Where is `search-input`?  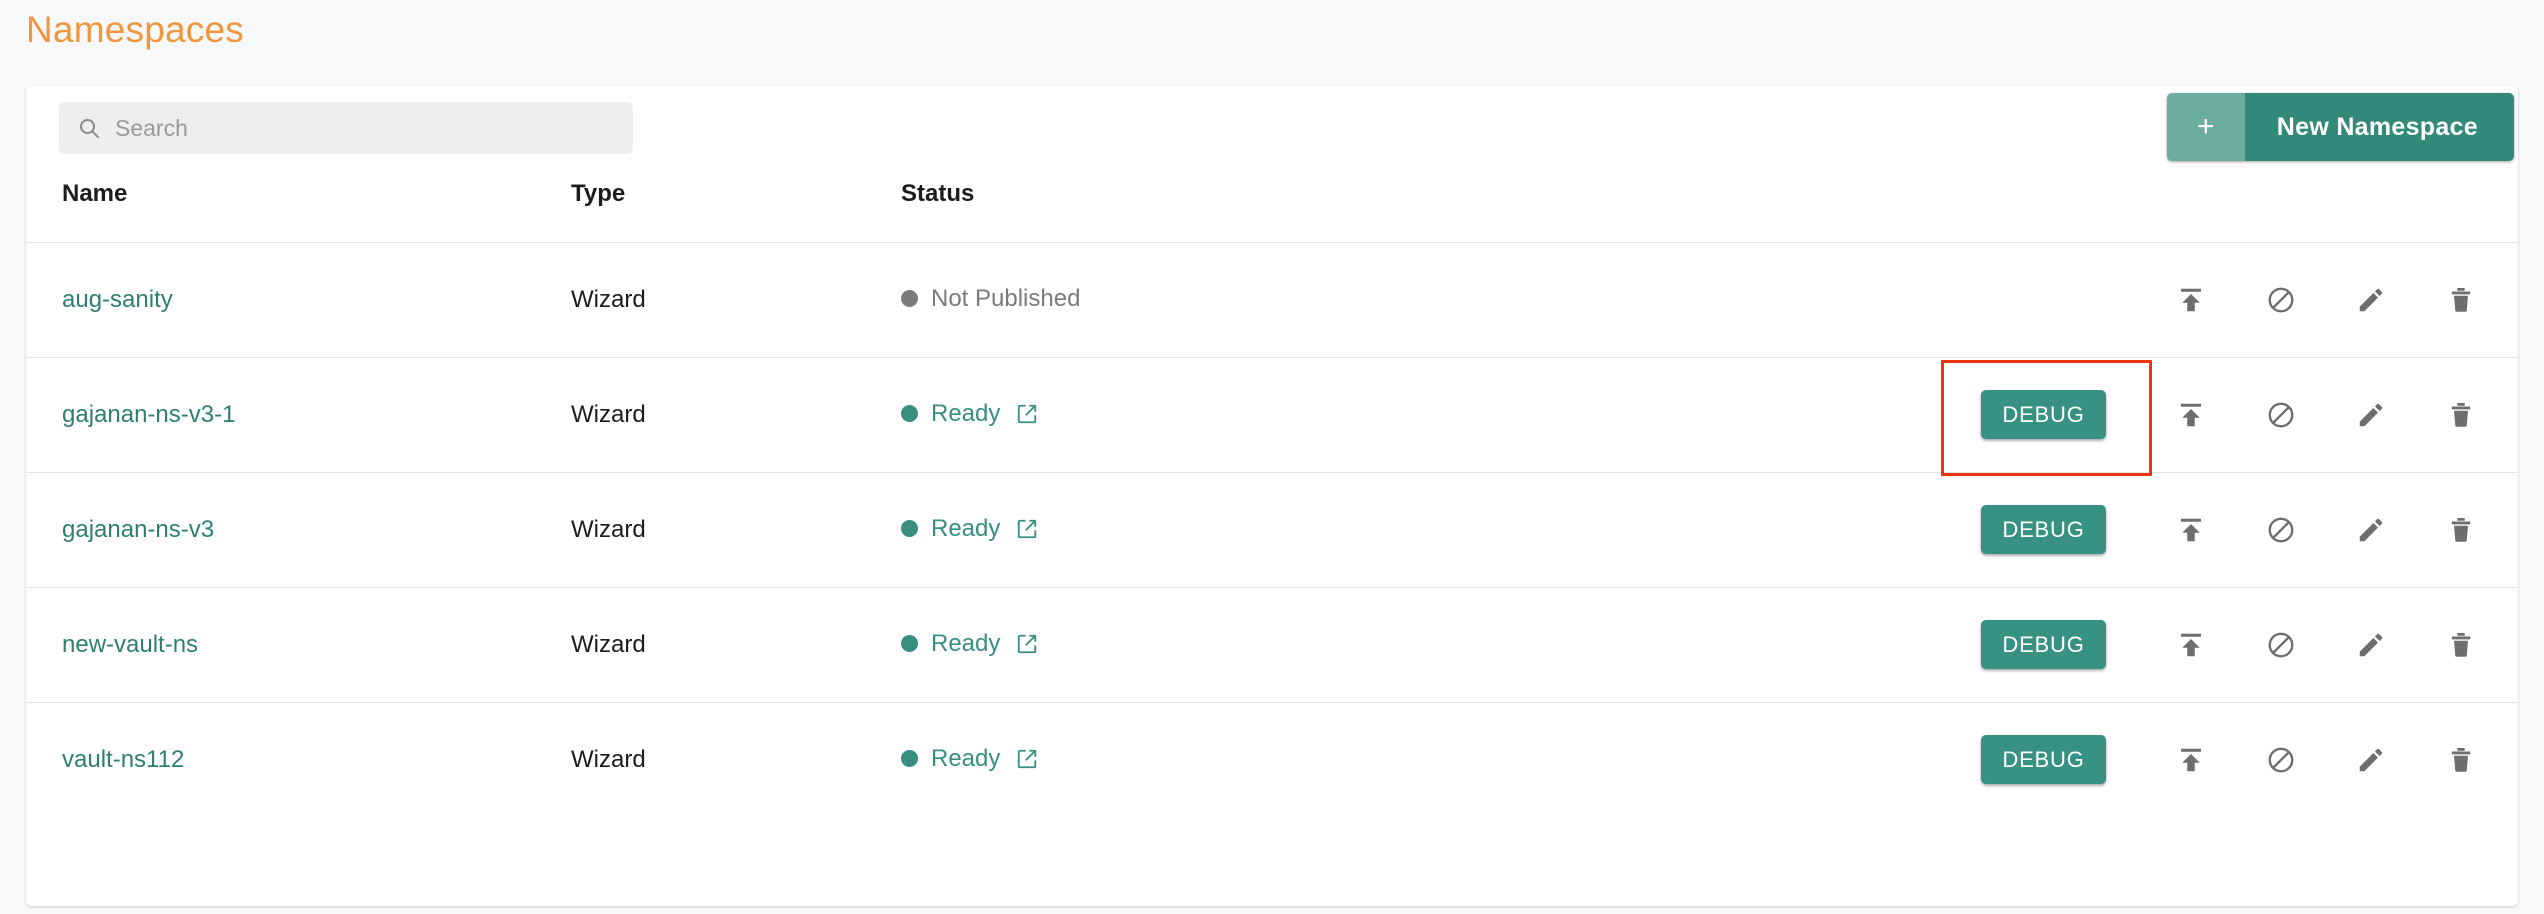 search-input is located at coordinates (365, 128).